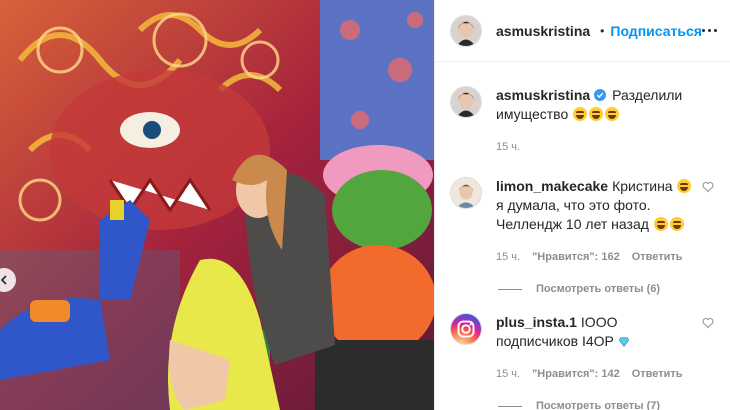 Image resolution: width=730 pixels, height=410 pixels. What do you see at coordinates (600, 95) in the screenshot?
I see `verified-badge-icon` at bounding box center [600, 95].